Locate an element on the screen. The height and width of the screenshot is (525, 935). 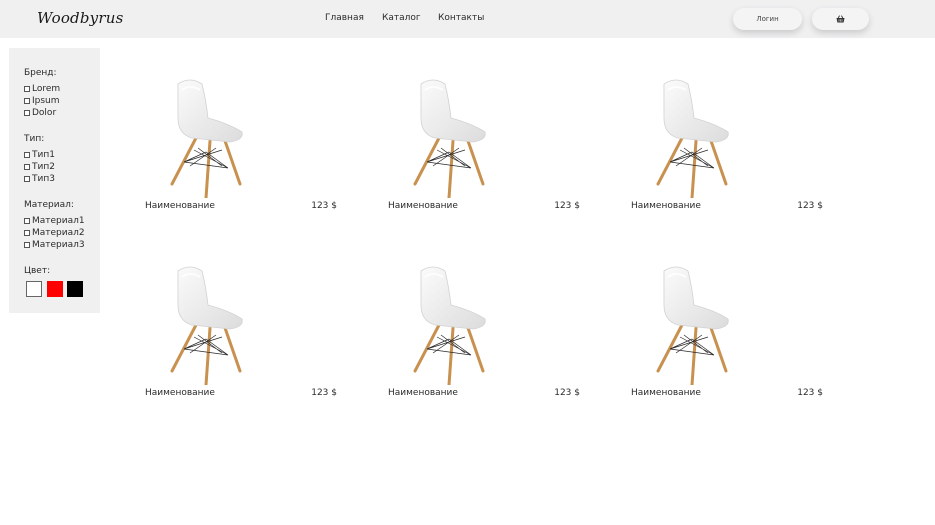
nav-link-catalog: Каталог is located at coordinates (401, 18).